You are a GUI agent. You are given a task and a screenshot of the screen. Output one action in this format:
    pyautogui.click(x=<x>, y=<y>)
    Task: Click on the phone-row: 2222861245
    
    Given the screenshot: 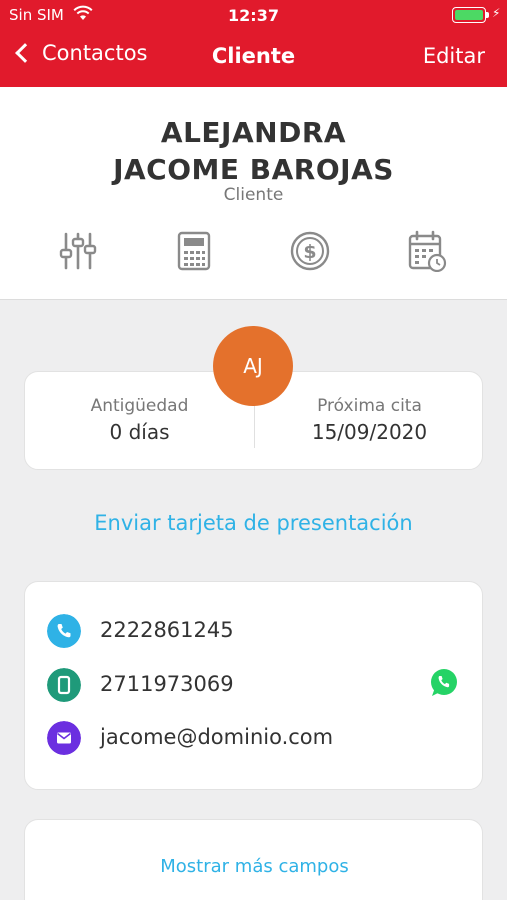 What is the action you would take?
    pyautogui.click(x=257, y=631)
    